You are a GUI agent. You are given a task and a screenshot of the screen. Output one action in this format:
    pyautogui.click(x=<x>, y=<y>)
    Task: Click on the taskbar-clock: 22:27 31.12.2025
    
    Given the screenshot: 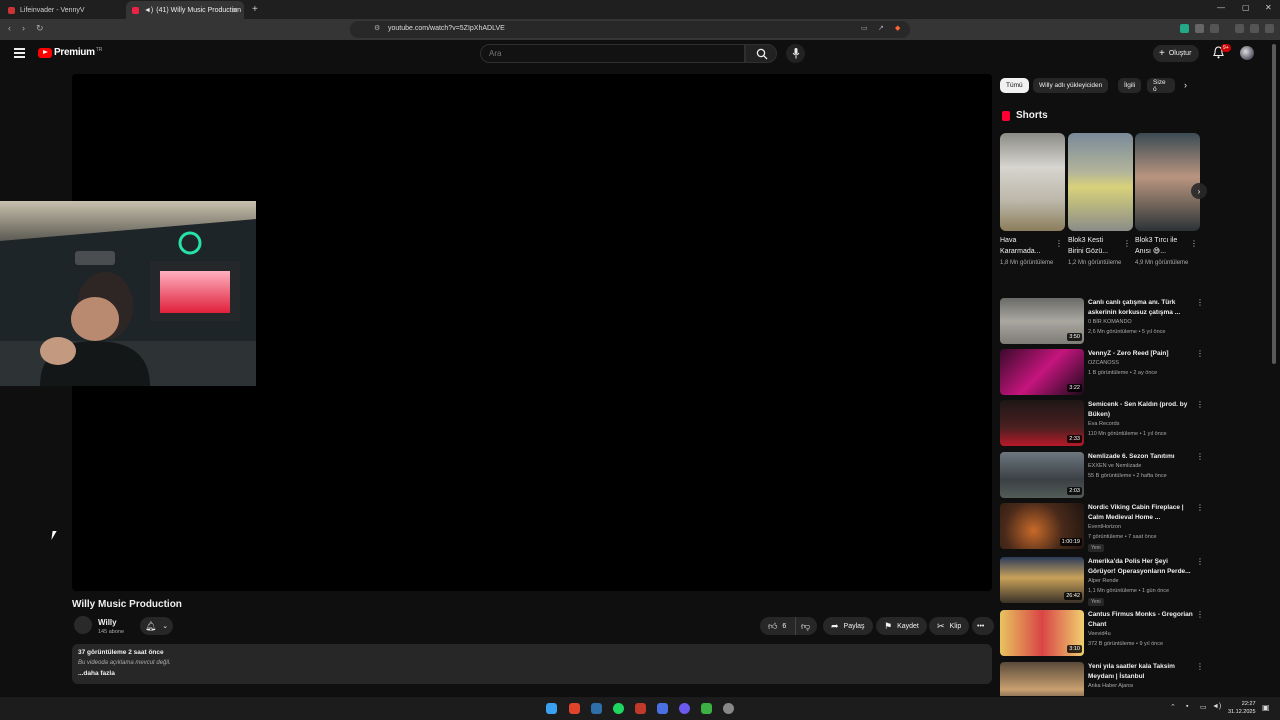 What is the action you would take?
    pyautogui.click(x=1242, y=708)
    